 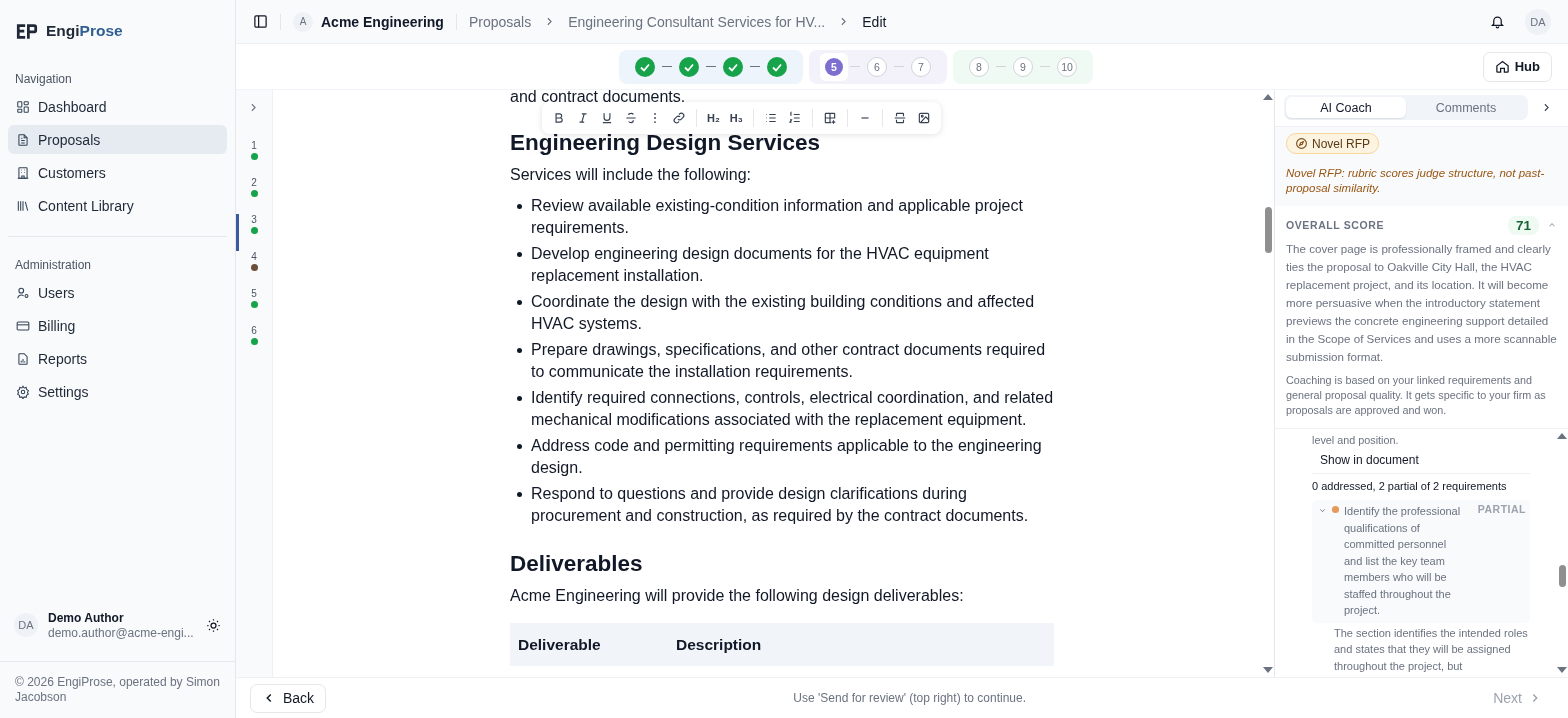 I want to click on notice-text: Novel RFP: rubric scores judge structure, not past-proposal similarity., so click(x=1416, y=181).